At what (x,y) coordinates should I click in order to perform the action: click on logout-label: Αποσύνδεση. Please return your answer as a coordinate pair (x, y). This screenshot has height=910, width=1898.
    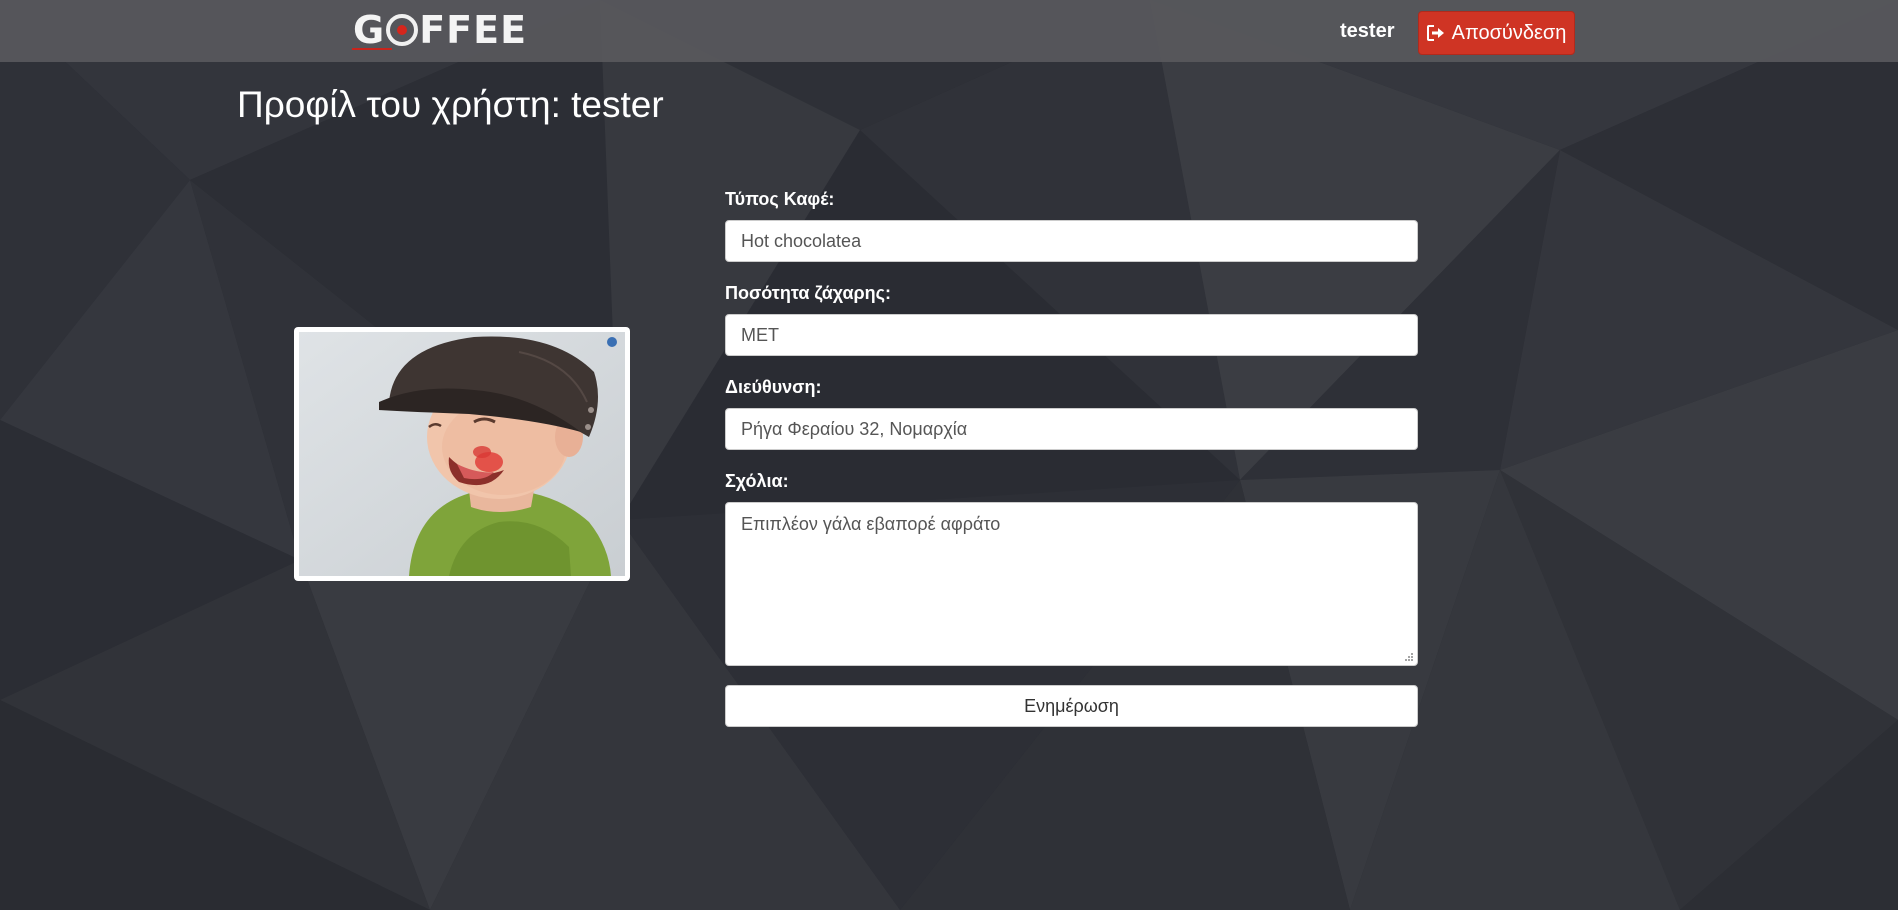
    Looking at the image, I should click on (1509, 32).